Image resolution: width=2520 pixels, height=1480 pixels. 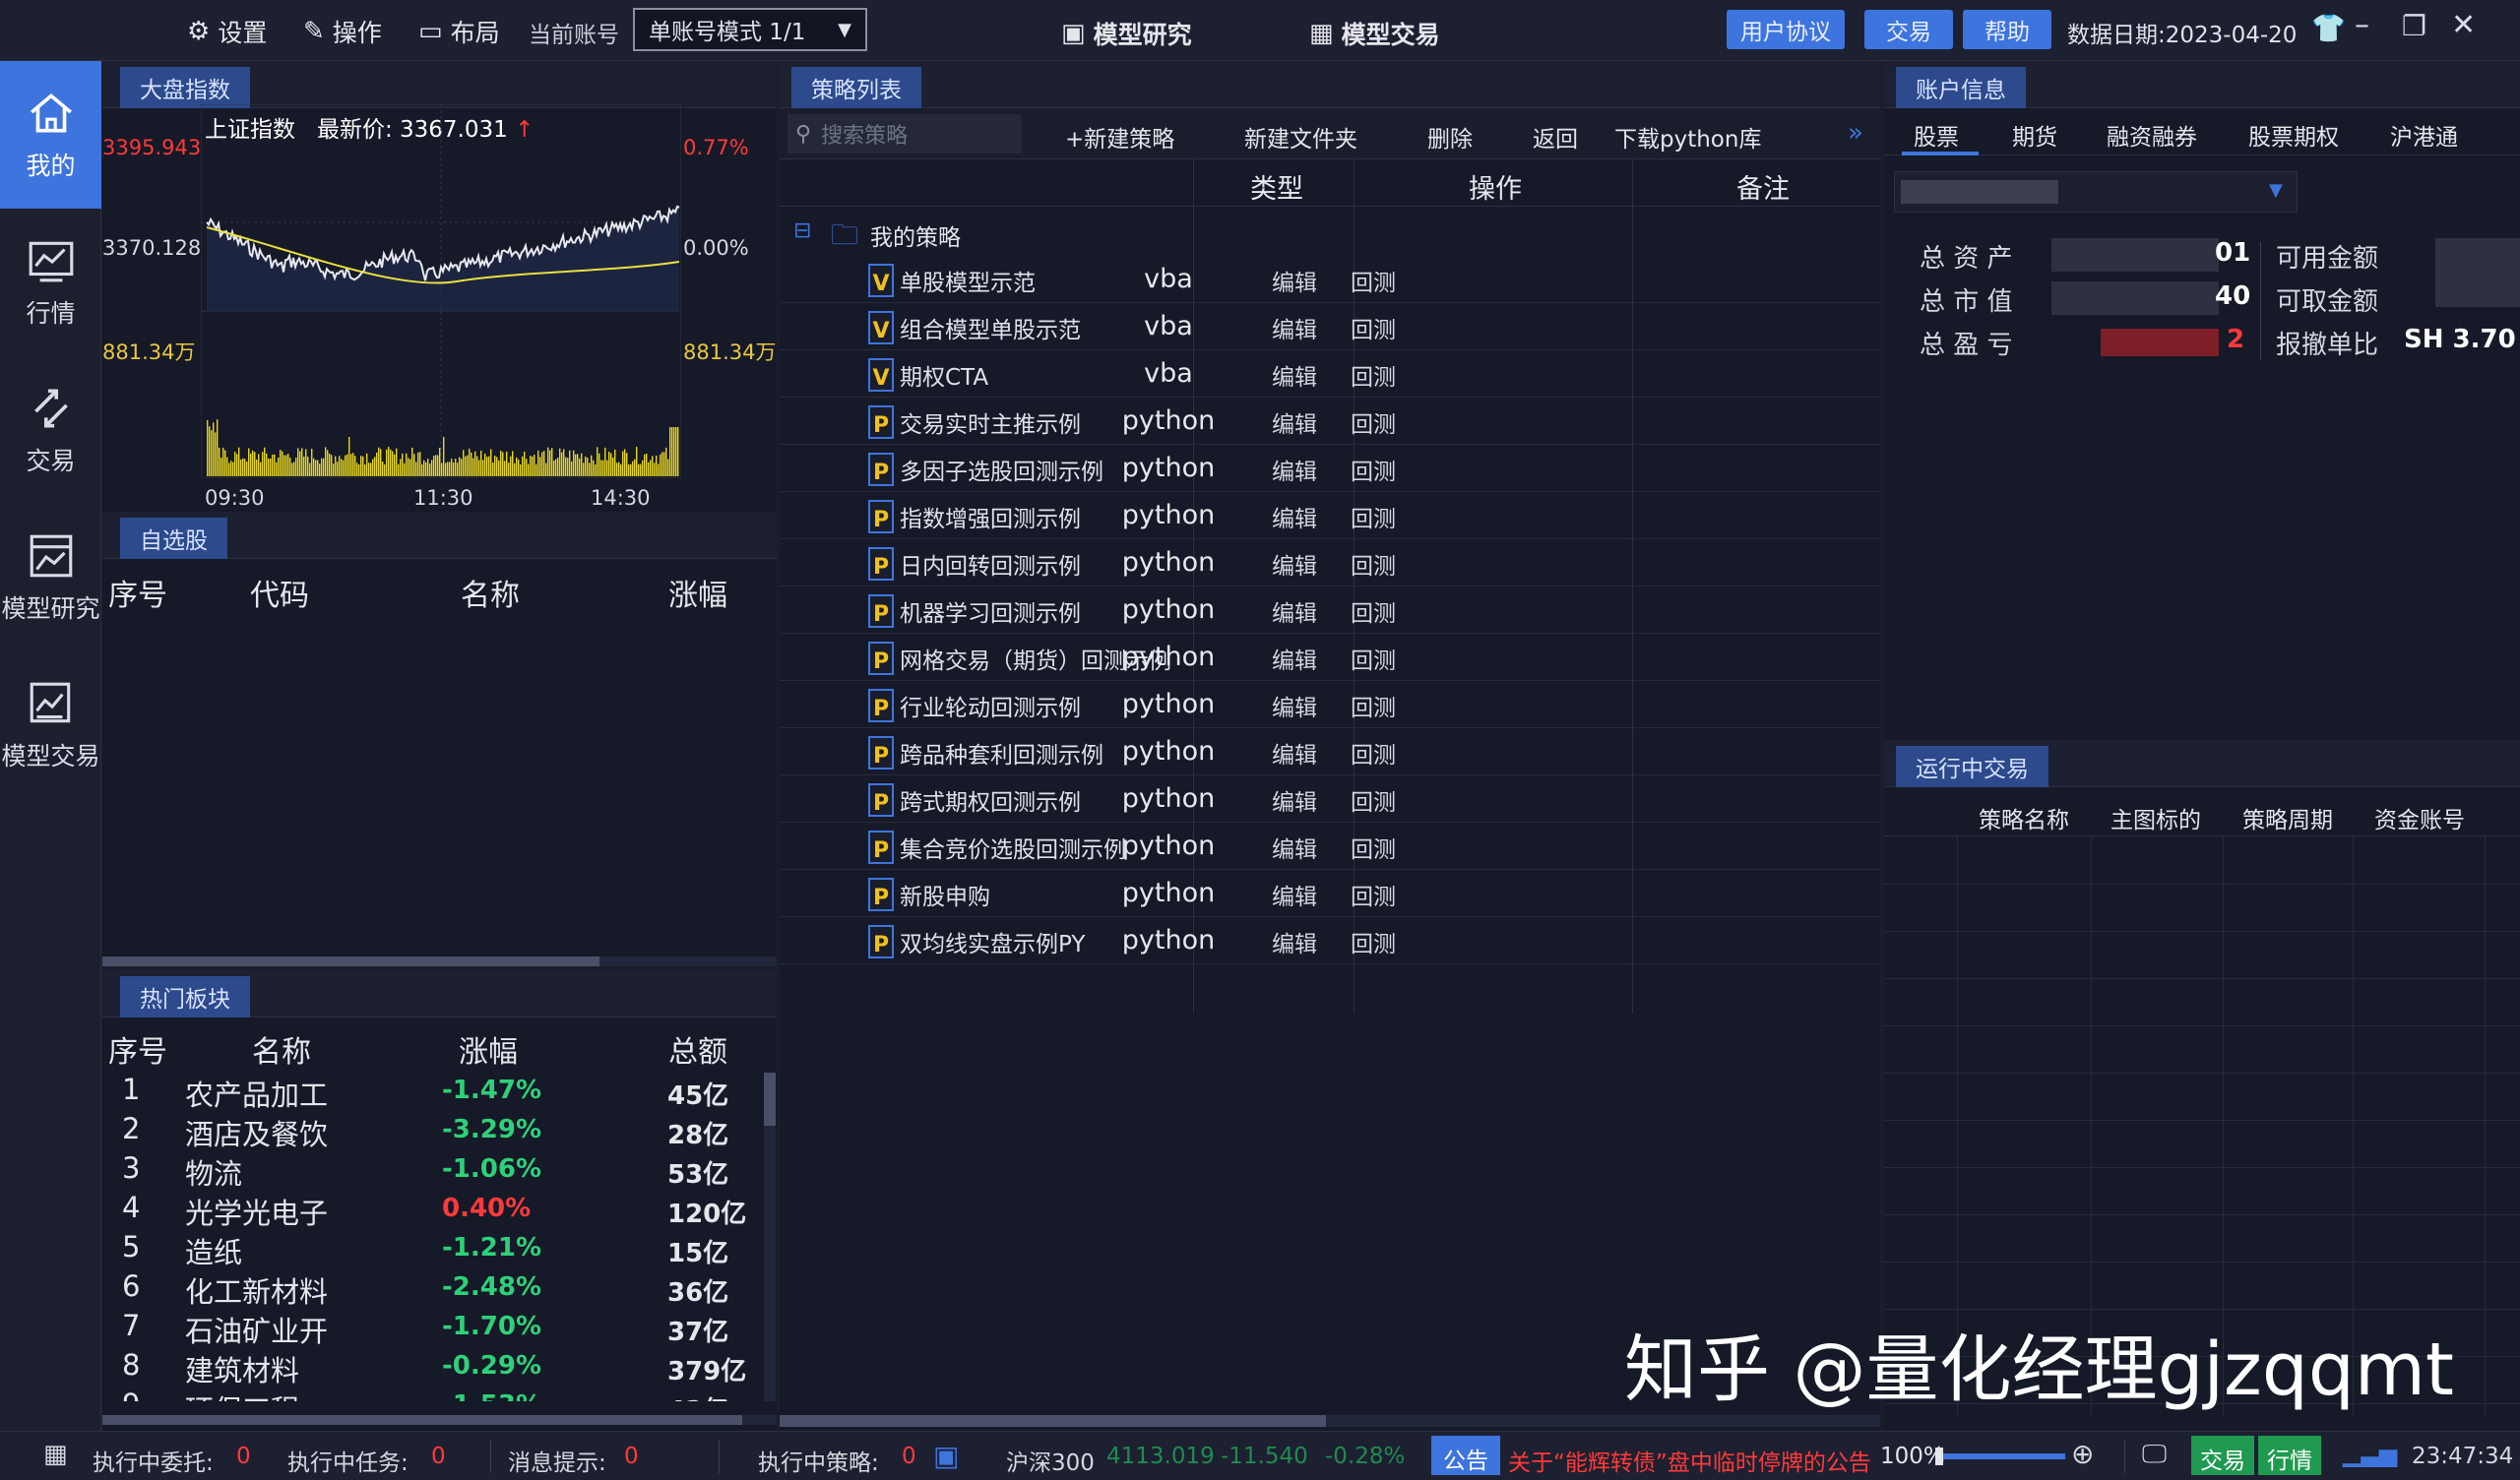 I want to click on delete-button: 删除, so click(x=1450, y=137).